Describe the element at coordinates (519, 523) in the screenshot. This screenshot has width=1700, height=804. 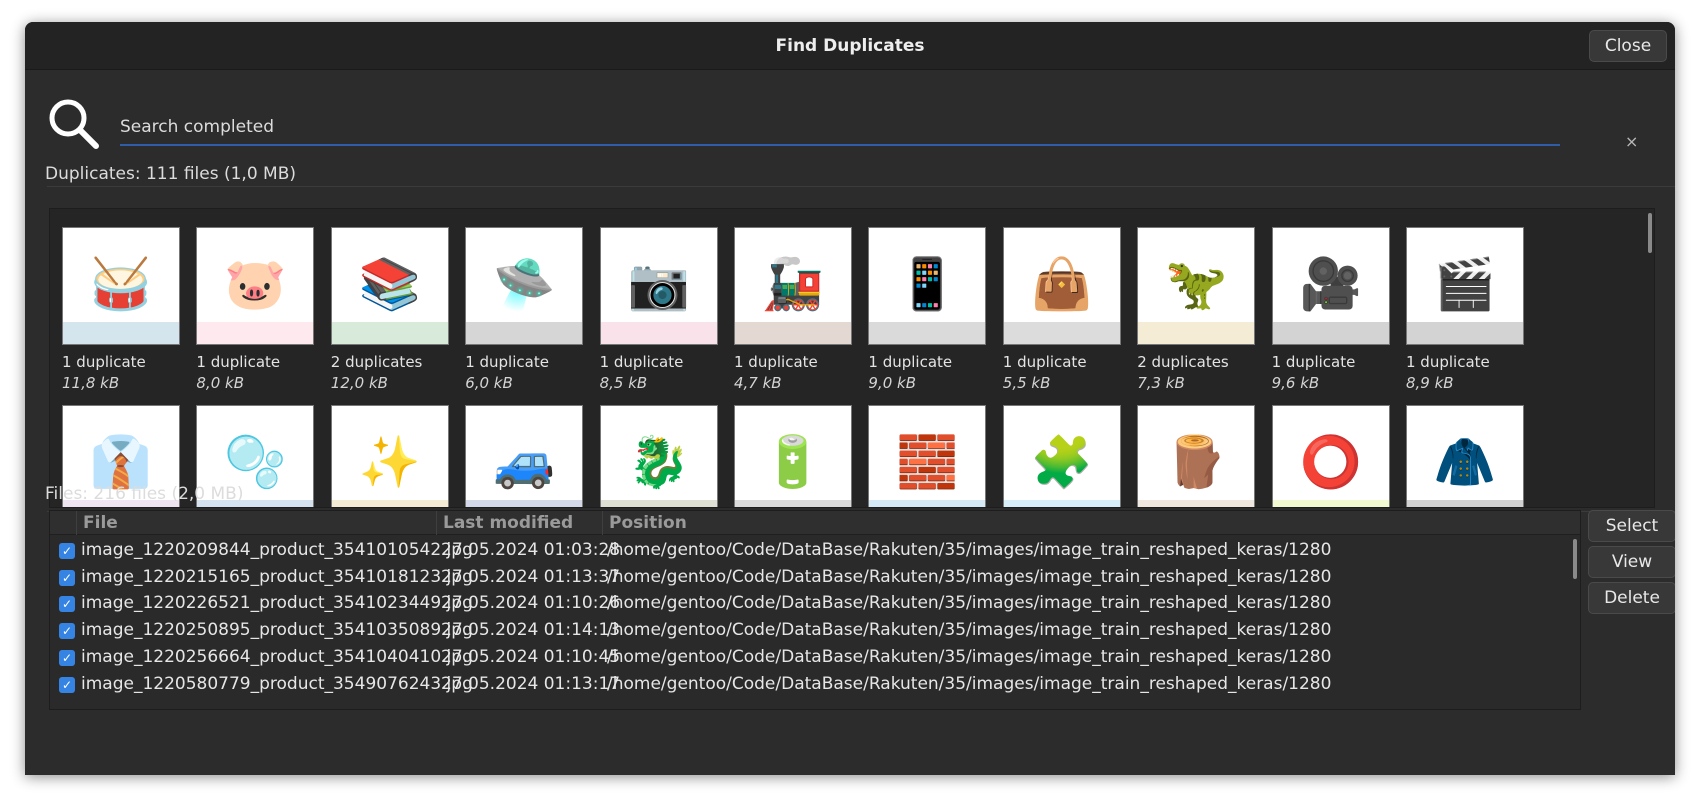
I see `column-last-modified: Last modified` at that location.